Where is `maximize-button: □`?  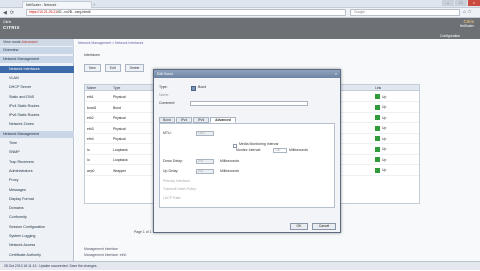 maximize-button: □ is located at coordinates (461, 3).